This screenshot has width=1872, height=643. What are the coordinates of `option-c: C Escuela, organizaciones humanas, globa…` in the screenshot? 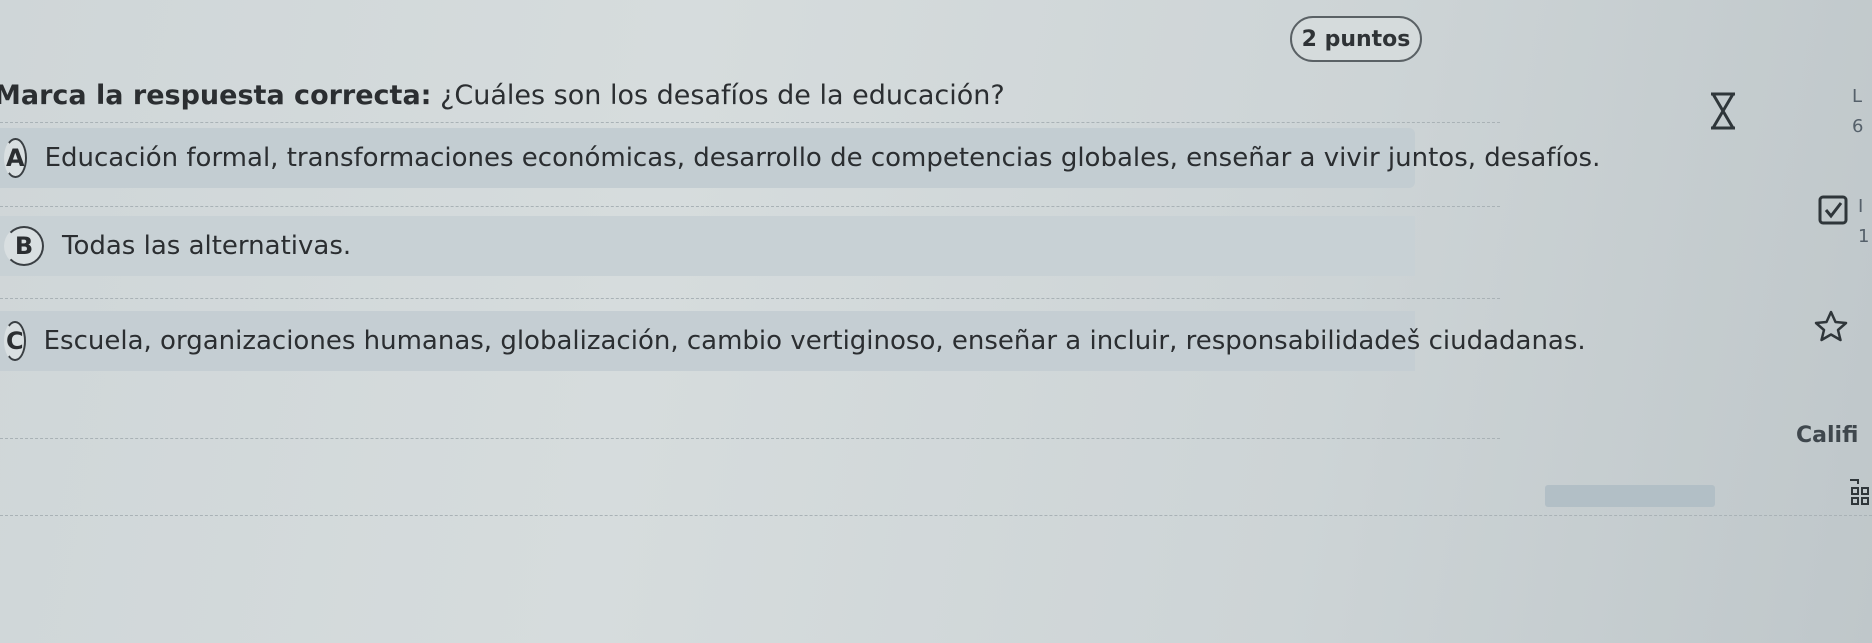 It's located at (793, 341).